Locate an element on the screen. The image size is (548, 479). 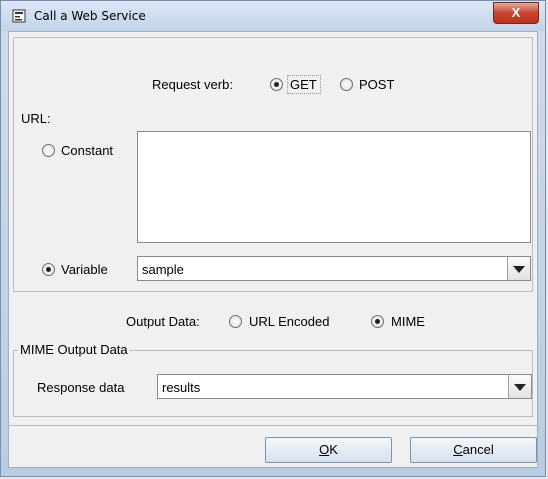
variable-radio is located at coordinates (48, 269).